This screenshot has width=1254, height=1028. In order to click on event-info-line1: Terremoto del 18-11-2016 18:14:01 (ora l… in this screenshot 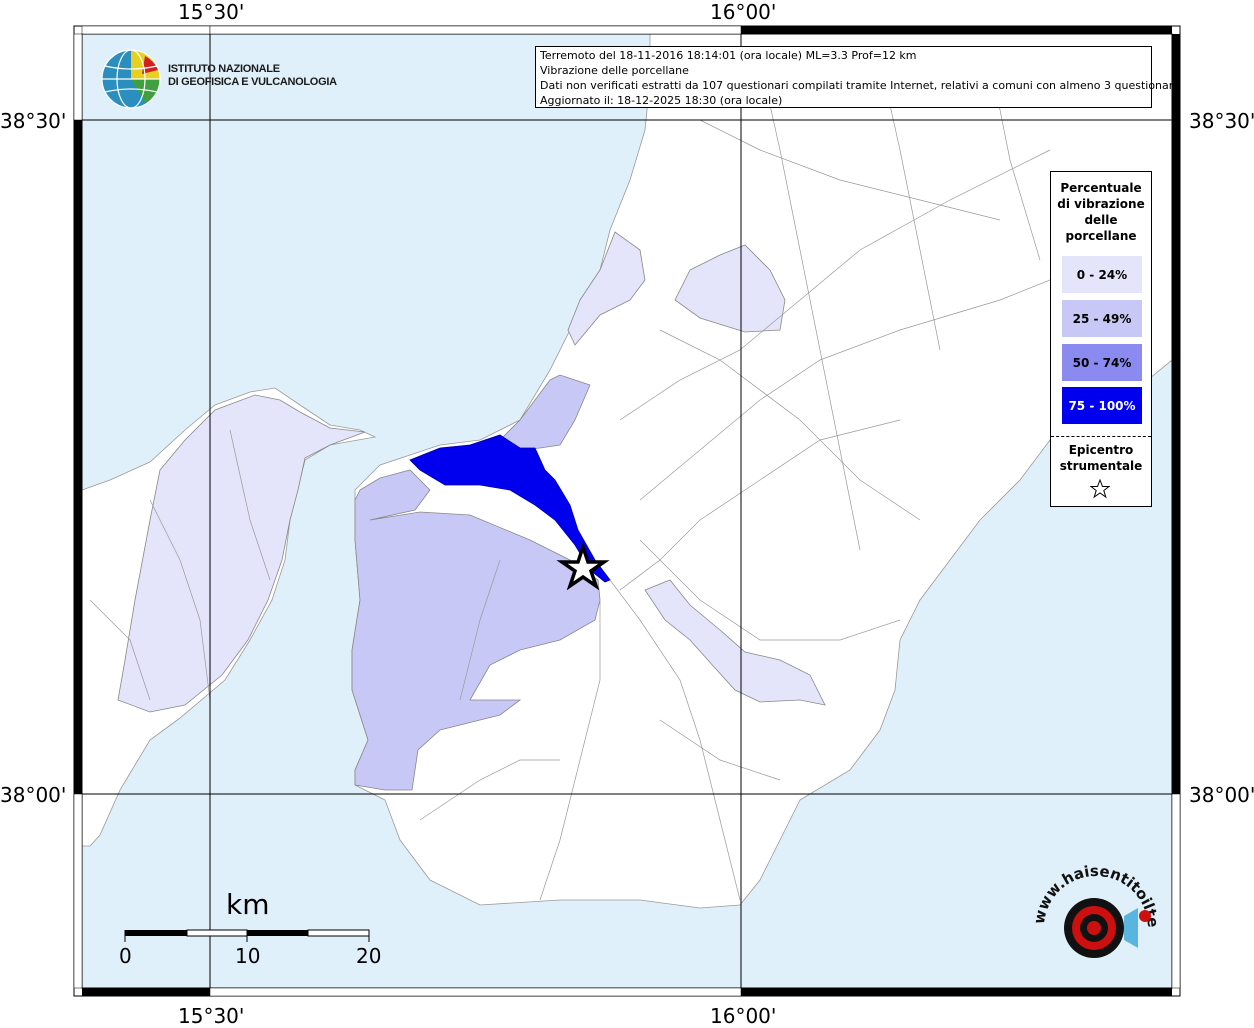, I will do `click(728, 55)`.